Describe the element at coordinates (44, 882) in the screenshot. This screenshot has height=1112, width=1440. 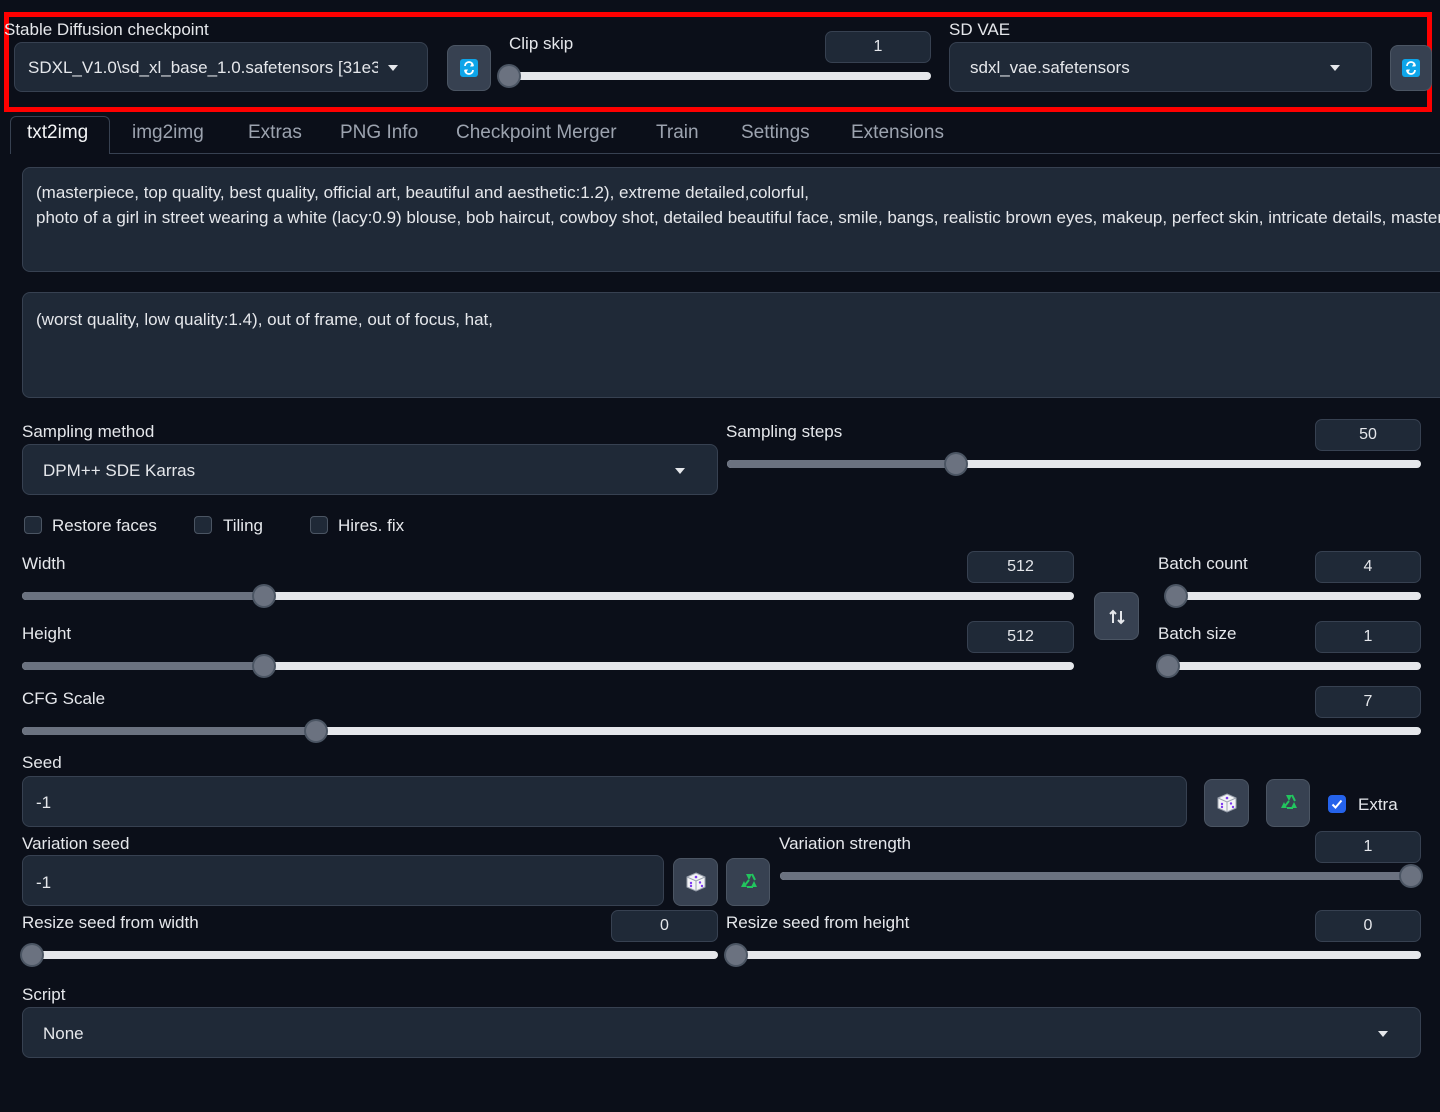
I see `variation-seed-value: -1` at that location.